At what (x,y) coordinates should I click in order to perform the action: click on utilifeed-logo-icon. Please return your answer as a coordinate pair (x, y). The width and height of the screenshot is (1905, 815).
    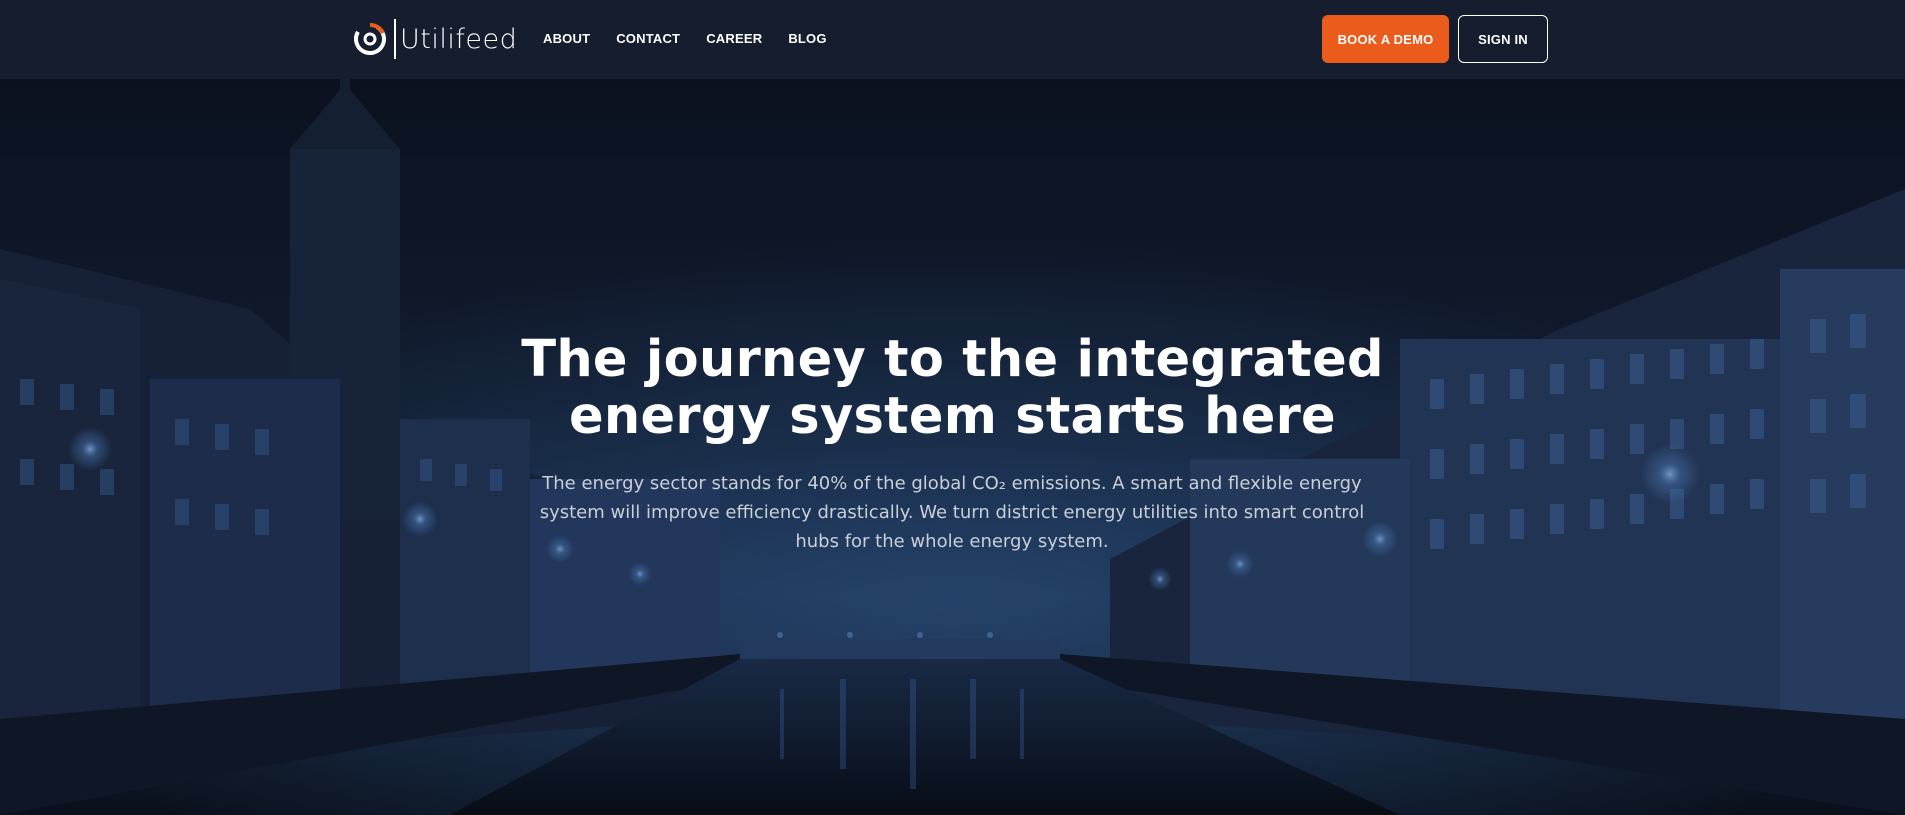
    Looking at the image, I should click on (370, 39).